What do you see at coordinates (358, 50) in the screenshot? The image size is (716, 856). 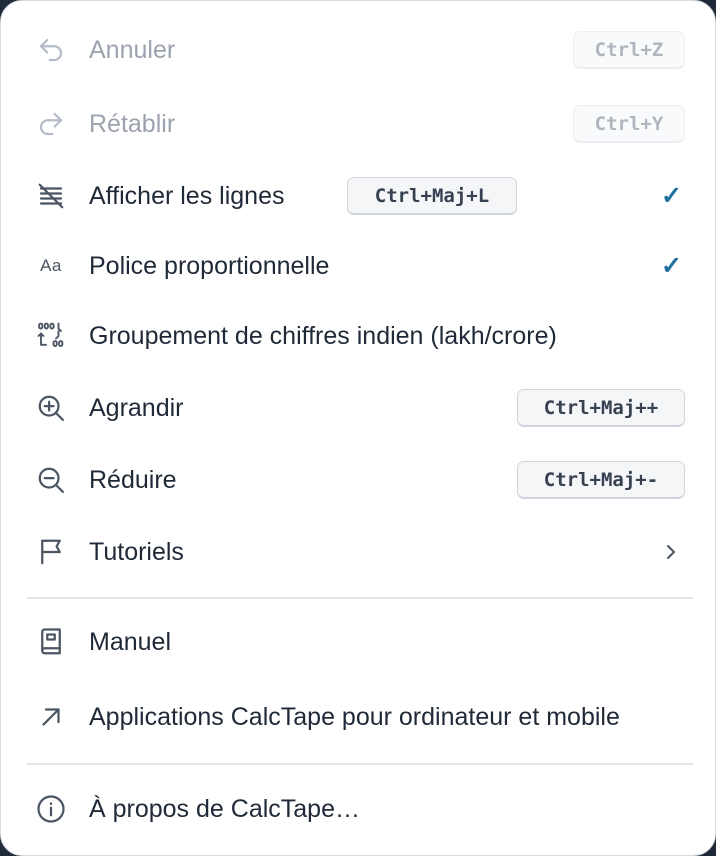 I see `menu-item-undo: Annuler Ctrl+Z` at bounding box center [358, 50].